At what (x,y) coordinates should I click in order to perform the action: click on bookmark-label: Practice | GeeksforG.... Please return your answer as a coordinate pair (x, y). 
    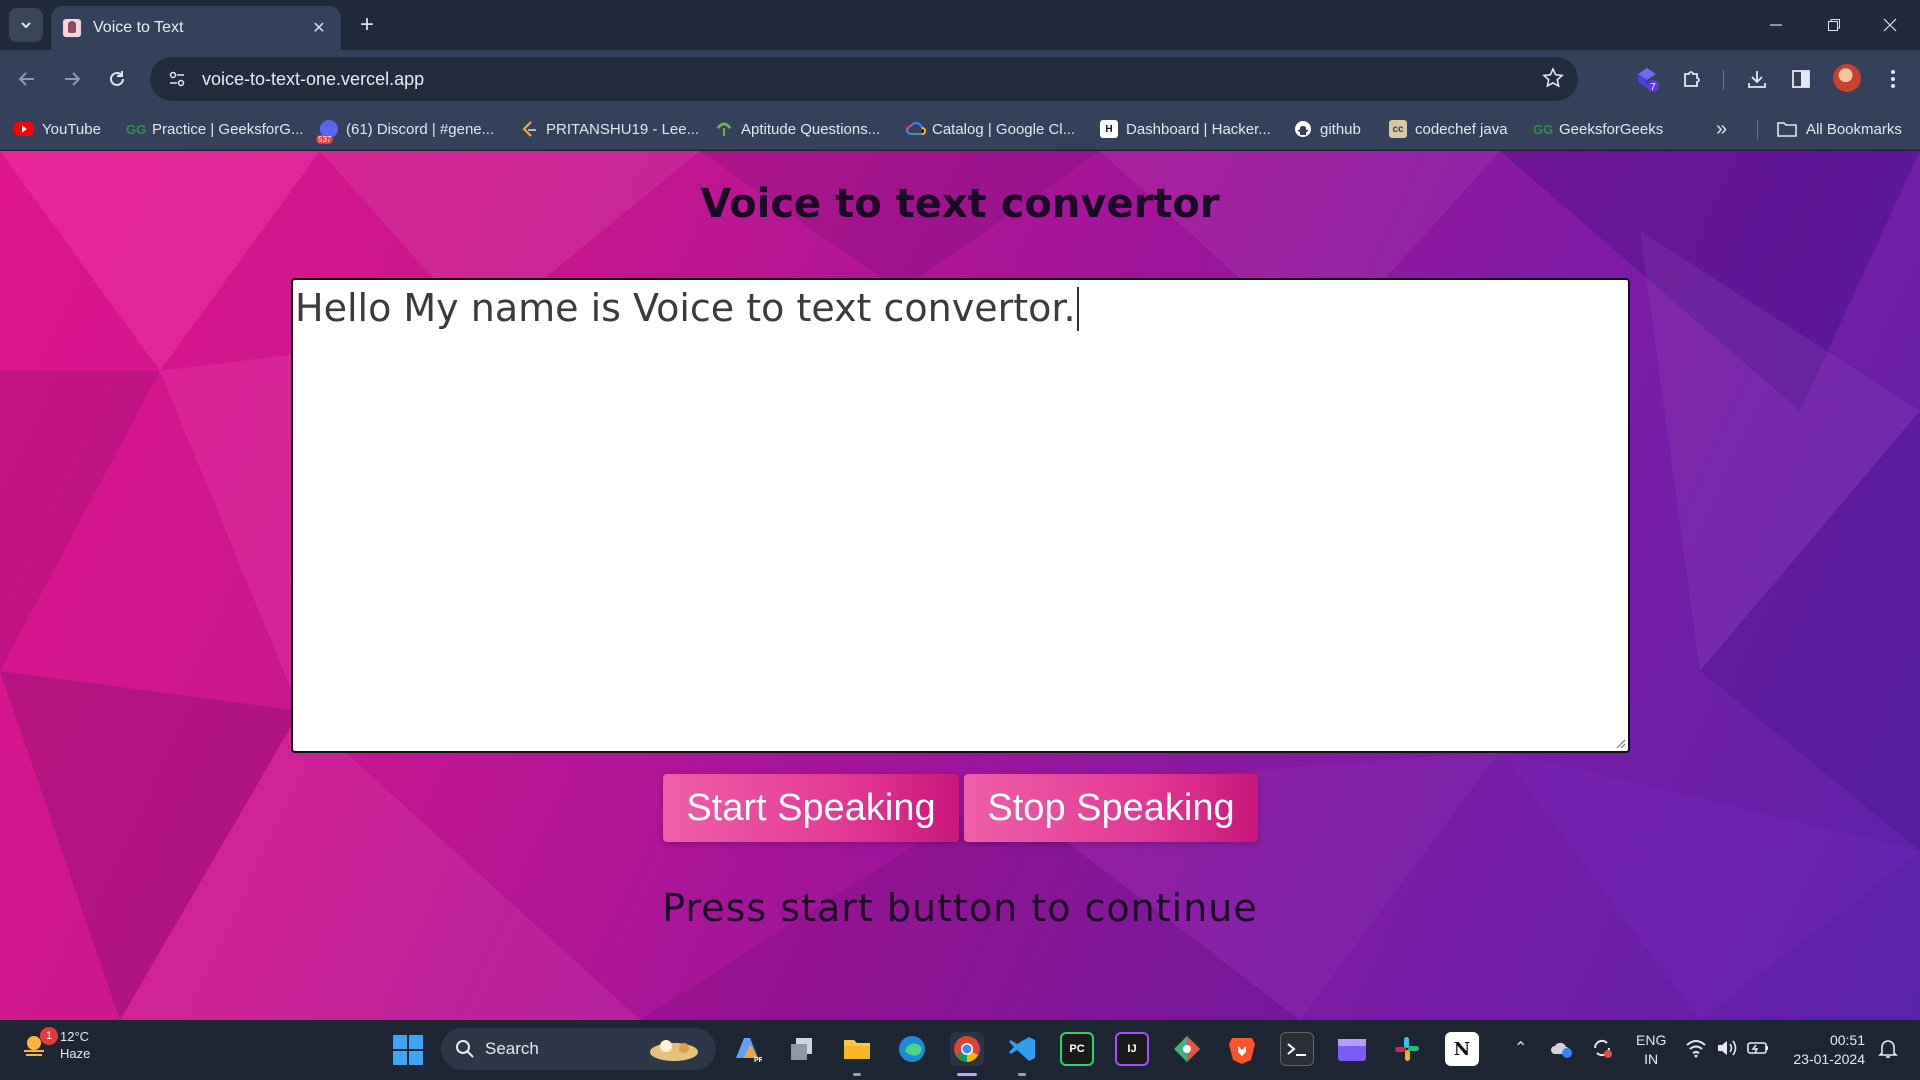
    Looking at the image, I should click on (228, 129).